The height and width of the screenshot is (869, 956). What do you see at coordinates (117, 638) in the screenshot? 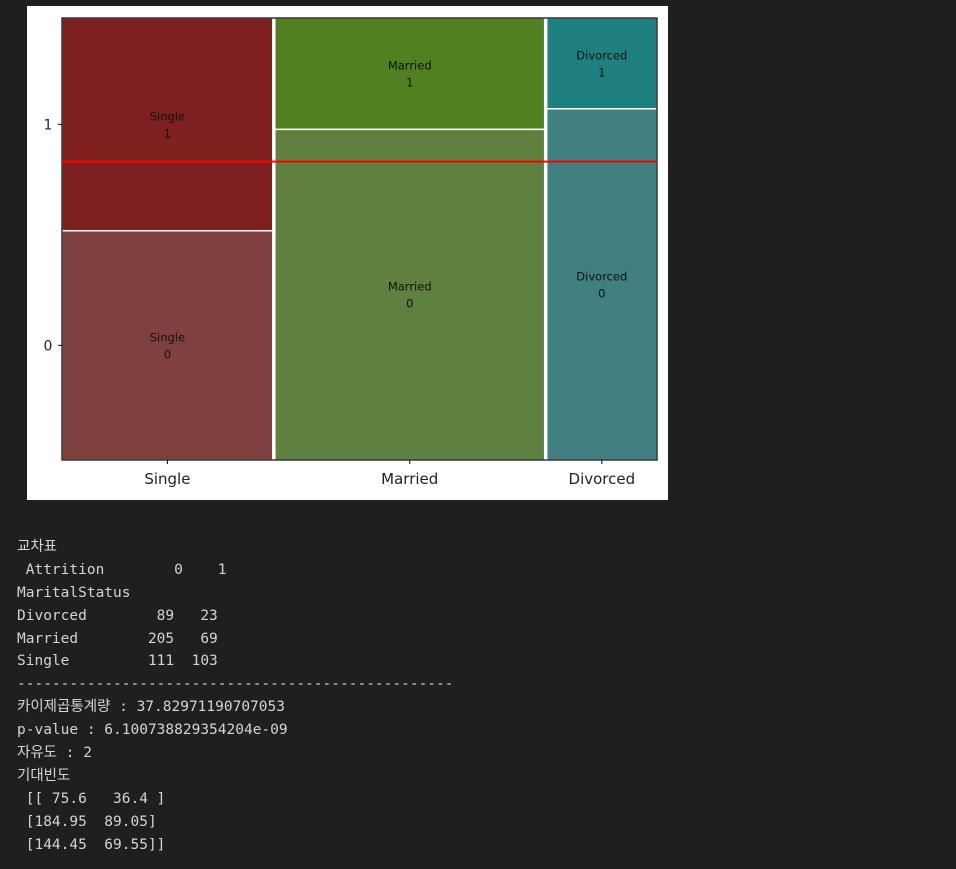
I see `output-line: Married 205 69` at bounding box center [117, 638].